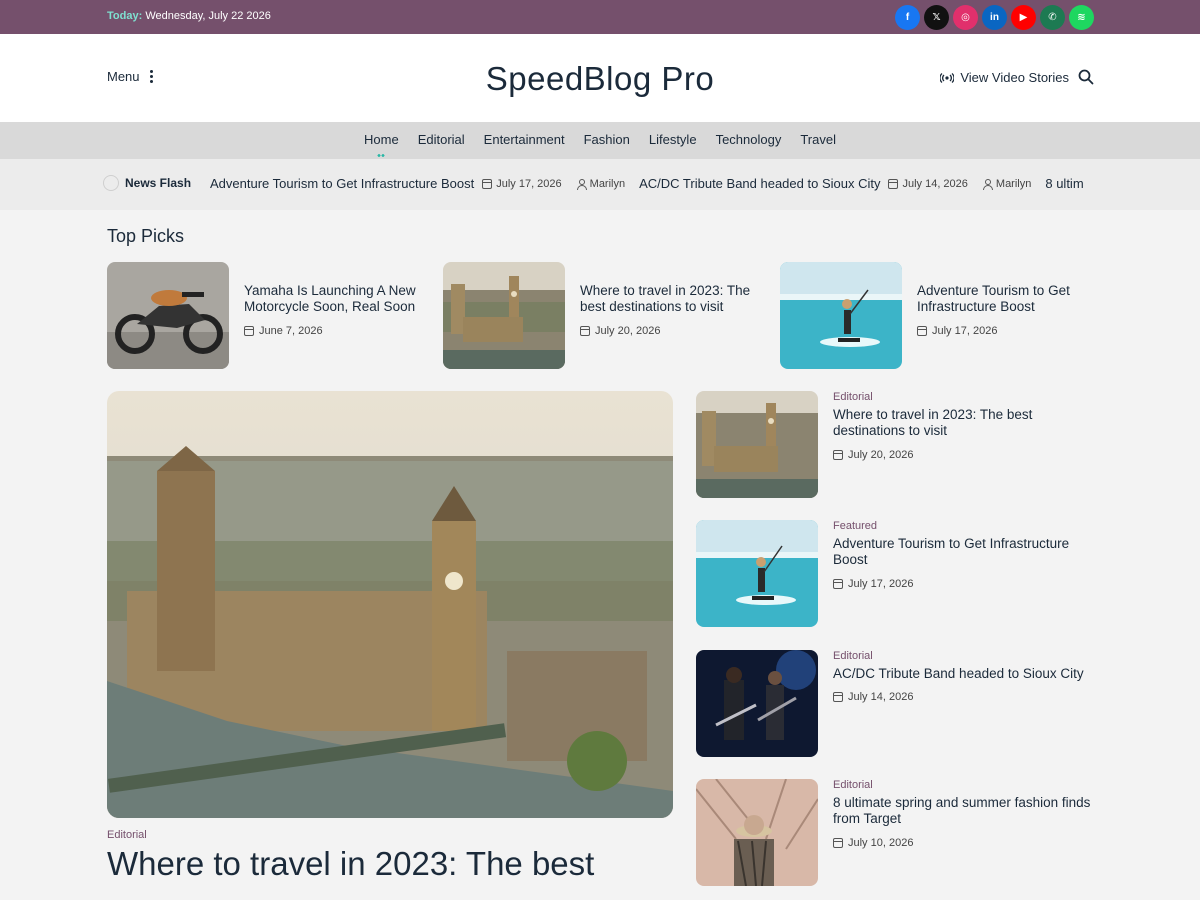 This screenshot has height=900, width=1200. I want to click on whatsapp-icon: ✆, so click(1052, 17).